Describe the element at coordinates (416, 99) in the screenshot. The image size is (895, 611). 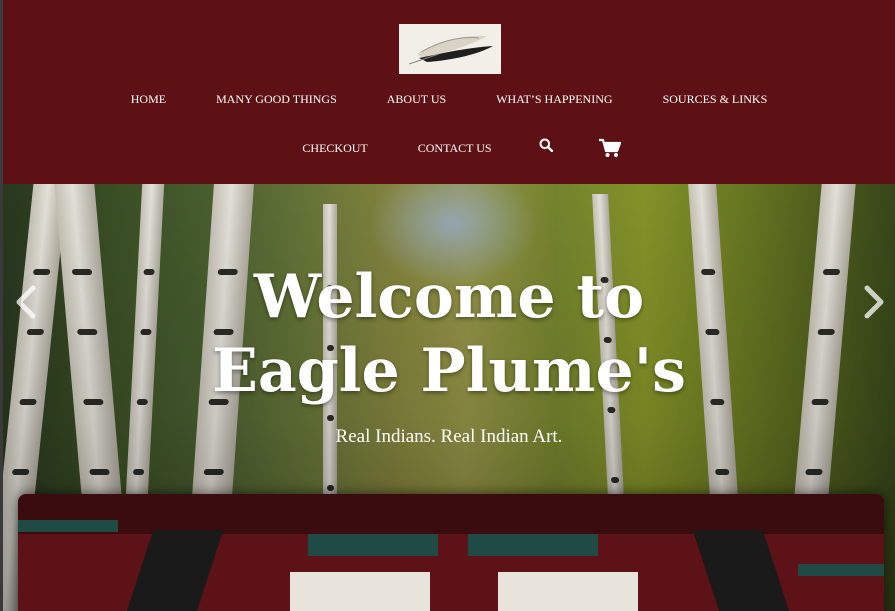
I see `nav-about-us: ABOUT US` at that location.